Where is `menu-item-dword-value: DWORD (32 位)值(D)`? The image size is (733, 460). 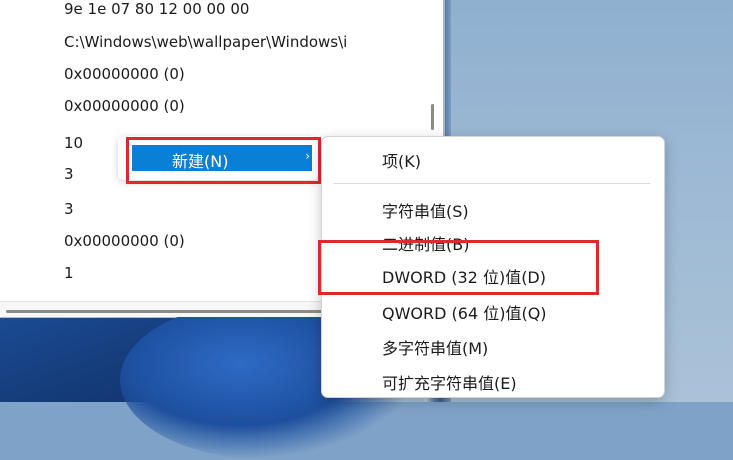
menu-item-dword-value: DWORD (32 位)值(D) is located at coordinates (464, 276).